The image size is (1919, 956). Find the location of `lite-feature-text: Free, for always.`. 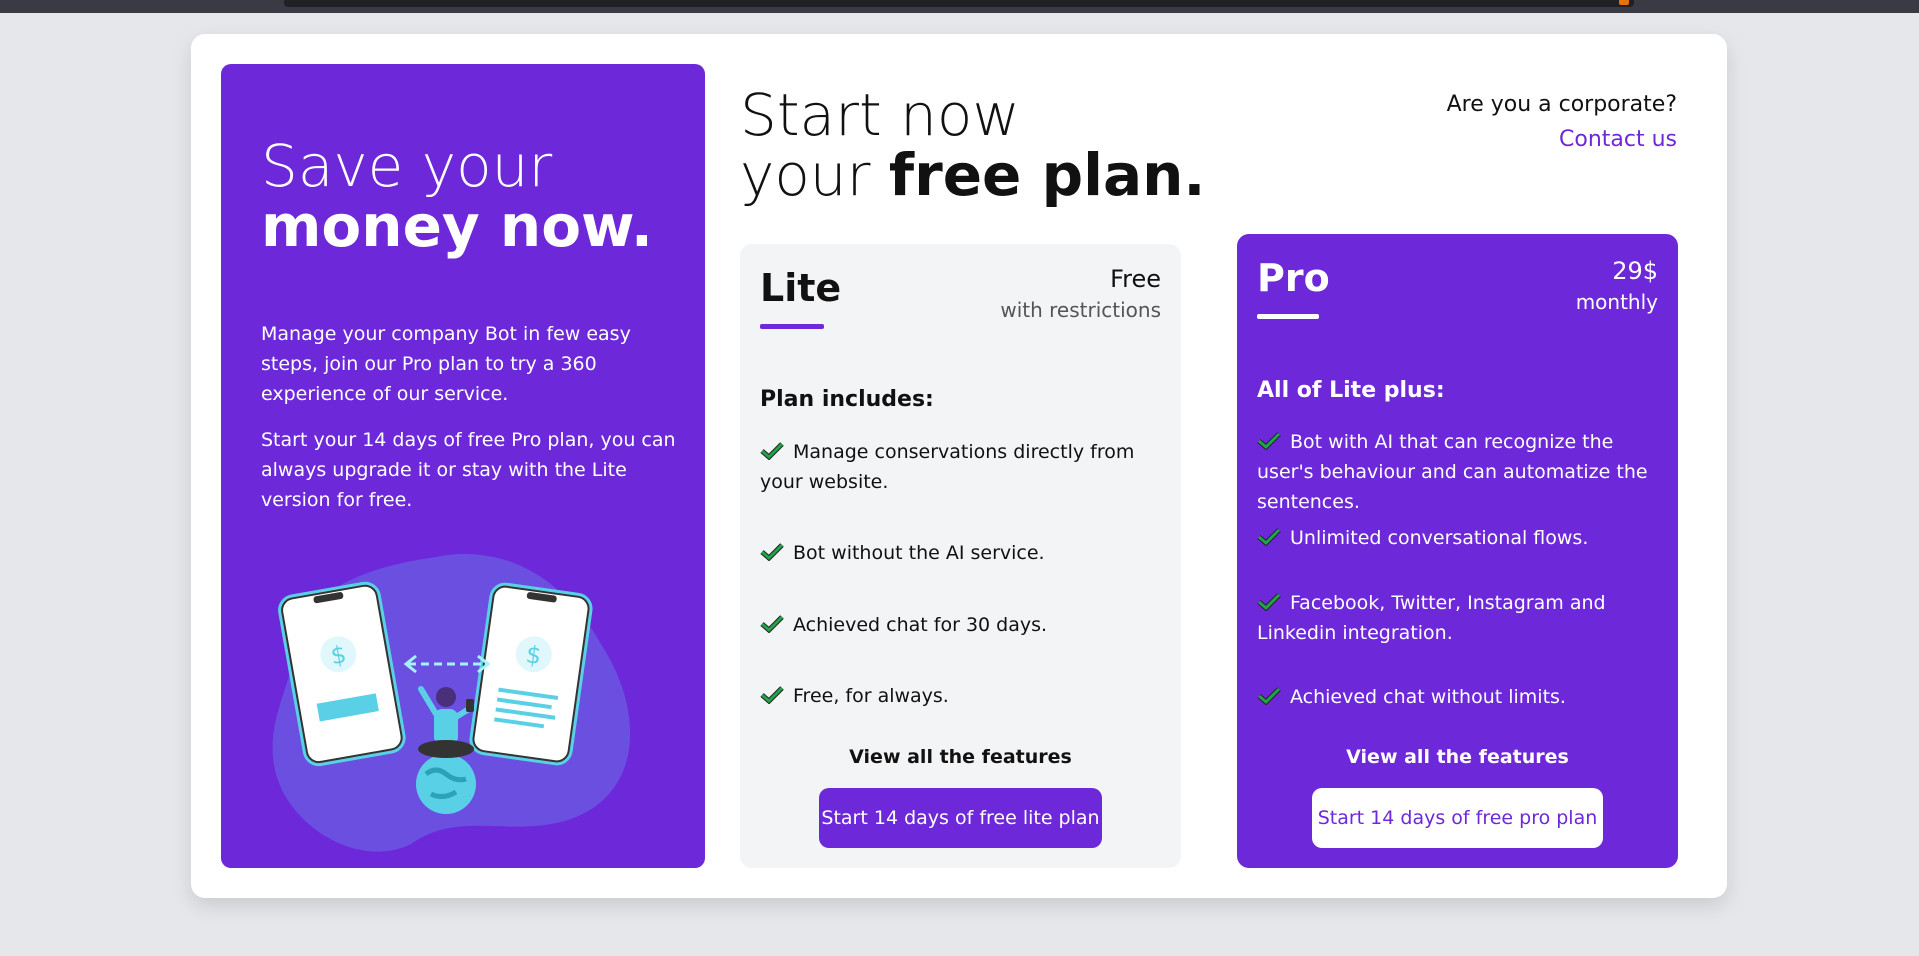

lite-feature-text: Free, for always. is located at coordinates (871, 696).